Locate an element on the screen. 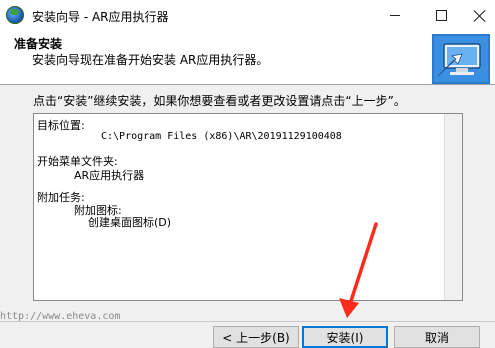  target-label: 目标位置: is located at coordinates (61, 125).